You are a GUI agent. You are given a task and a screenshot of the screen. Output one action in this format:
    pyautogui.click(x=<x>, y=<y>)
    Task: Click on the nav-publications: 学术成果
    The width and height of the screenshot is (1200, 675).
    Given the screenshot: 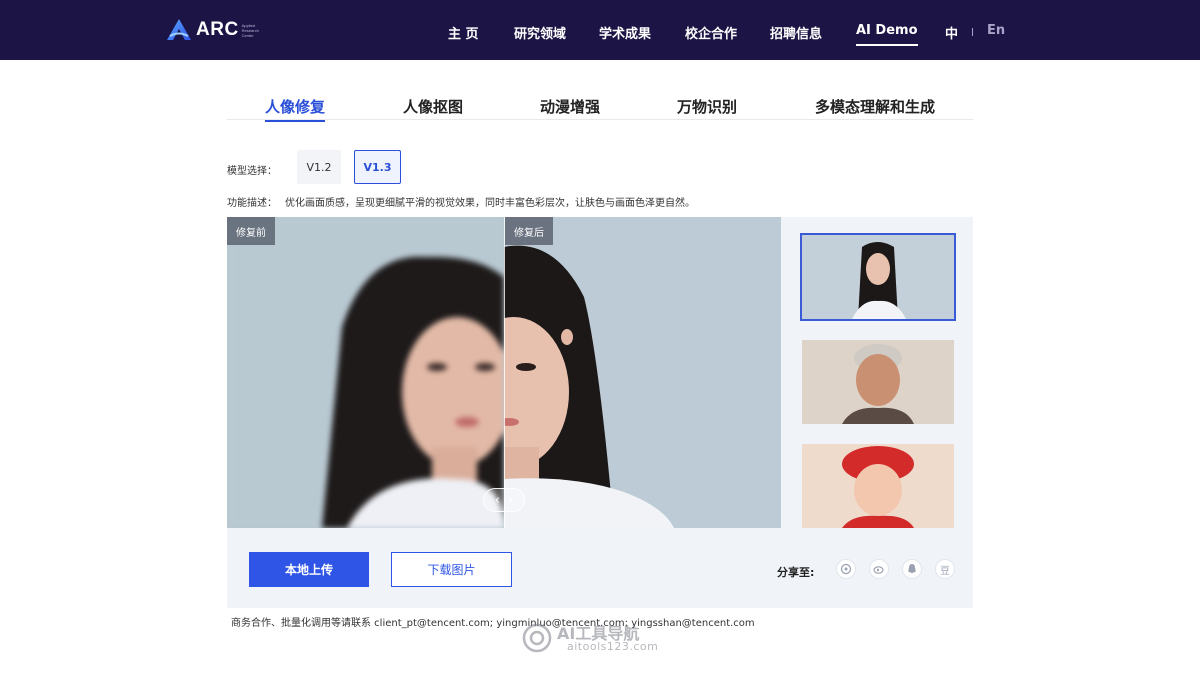 What is the action you would take?
    pyautogui.click(x=625, y=32)
    